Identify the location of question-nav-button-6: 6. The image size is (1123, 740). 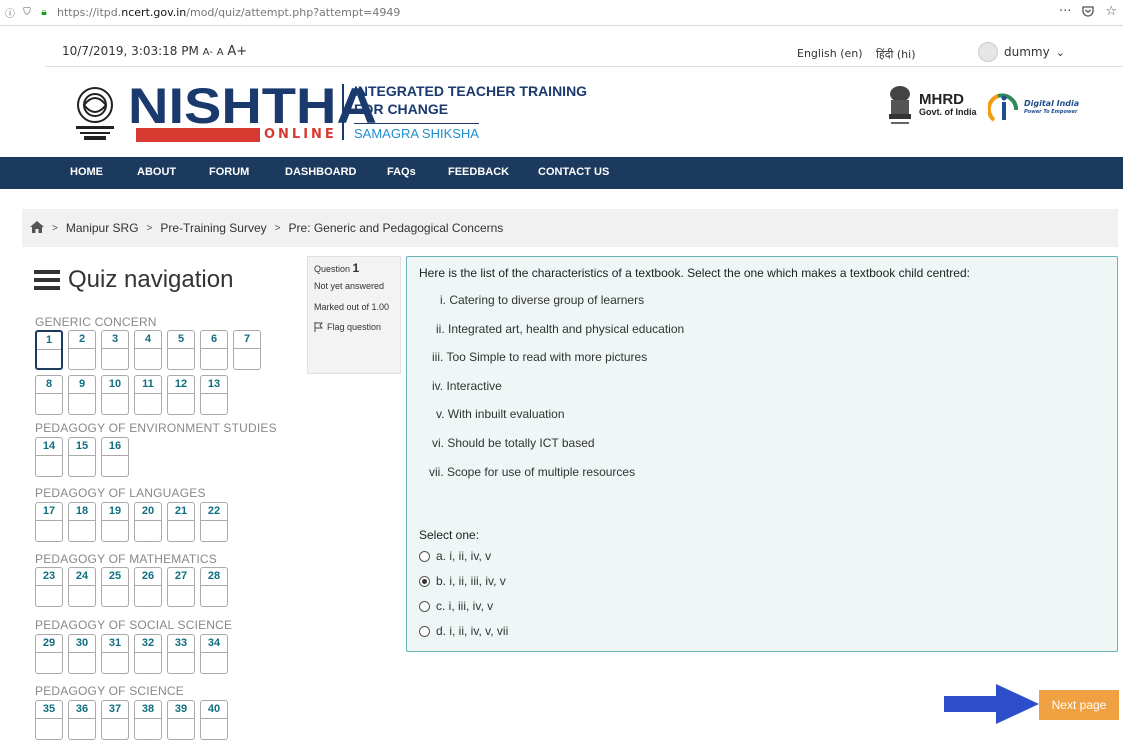
(214, 350).